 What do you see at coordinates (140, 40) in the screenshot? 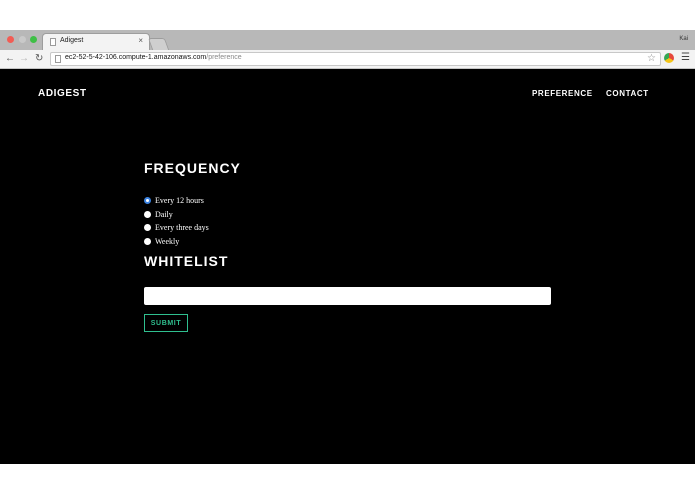
I see `tab-close-icon: ×` at bounding box center [140, 40].